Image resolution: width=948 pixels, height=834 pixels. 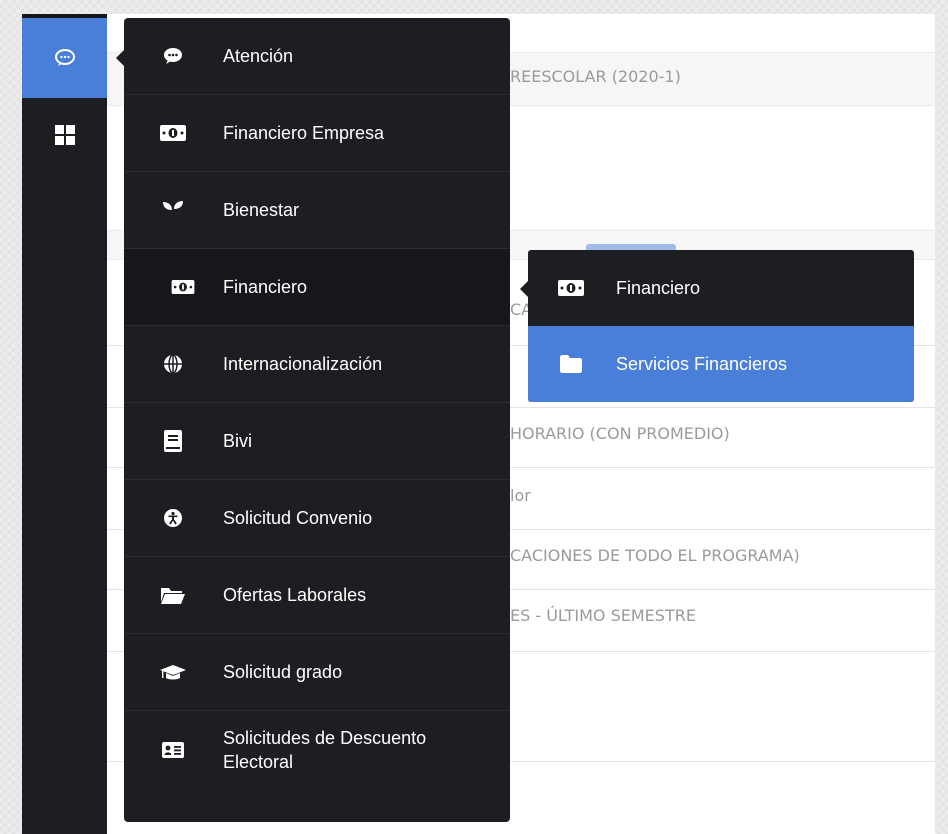 What do you see at coordinates (173, 441) in the screenshot?
I see `book-icon` at bounding box center [173, 441].